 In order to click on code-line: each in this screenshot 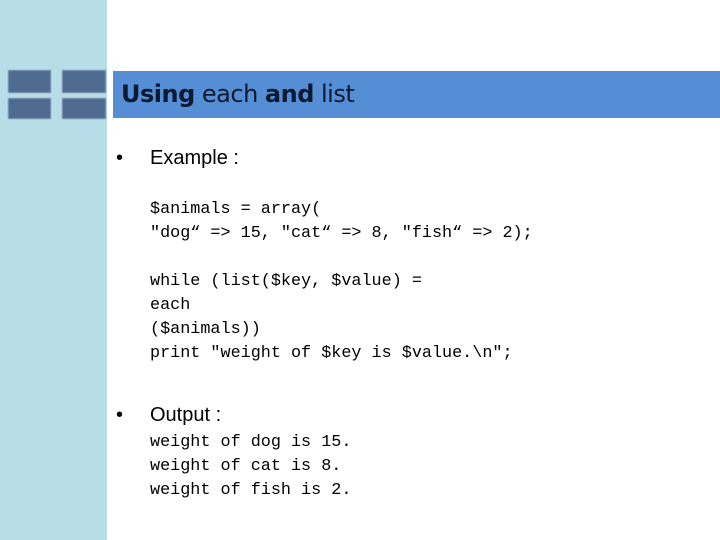, I will do `click(170, 305)`.